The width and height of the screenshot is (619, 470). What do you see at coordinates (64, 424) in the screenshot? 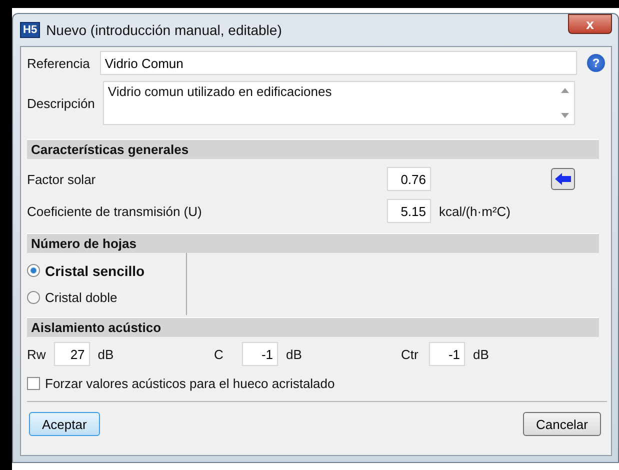
I see `dialog-button: Aceptar` at bounding box center [64, 424].